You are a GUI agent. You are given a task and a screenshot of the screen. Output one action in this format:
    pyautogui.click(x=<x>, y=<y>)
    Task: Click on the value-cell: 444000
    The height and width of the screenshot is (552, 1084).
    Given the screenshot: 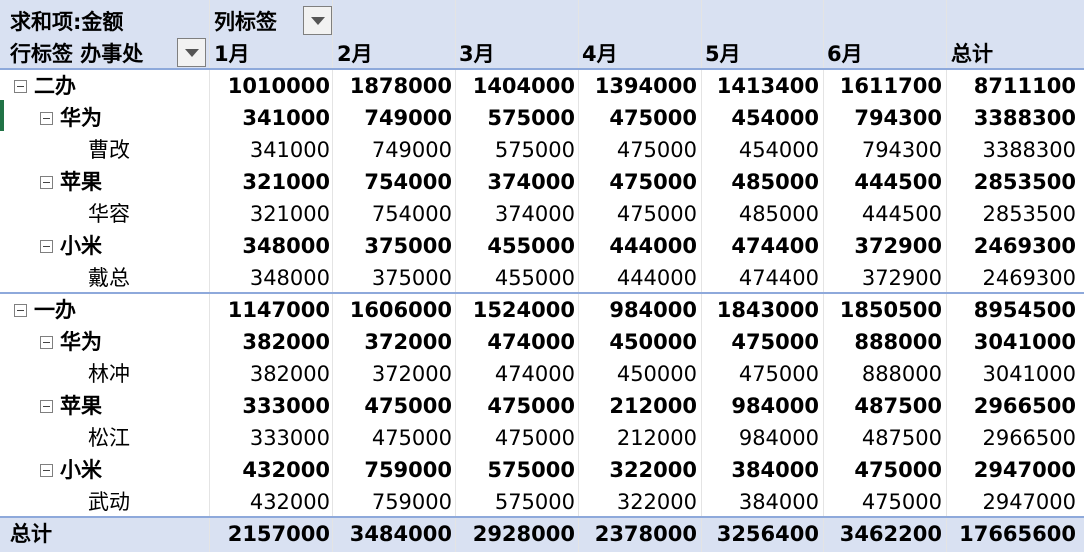 What is the action you would take?
    pyautogui.click(x=653, y=246)
    